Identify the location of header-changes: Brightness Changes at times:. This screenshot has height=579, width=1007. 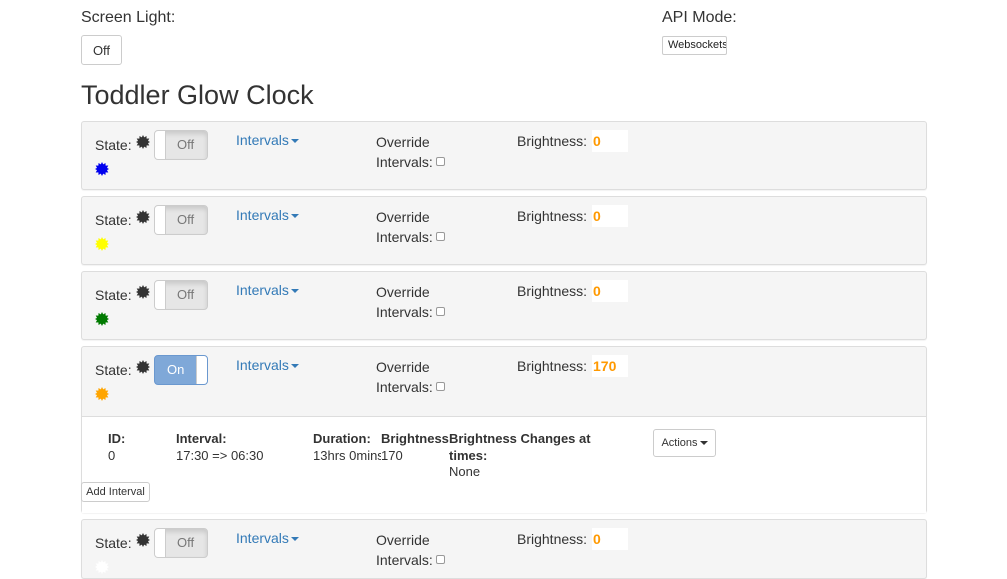
(520, 447).